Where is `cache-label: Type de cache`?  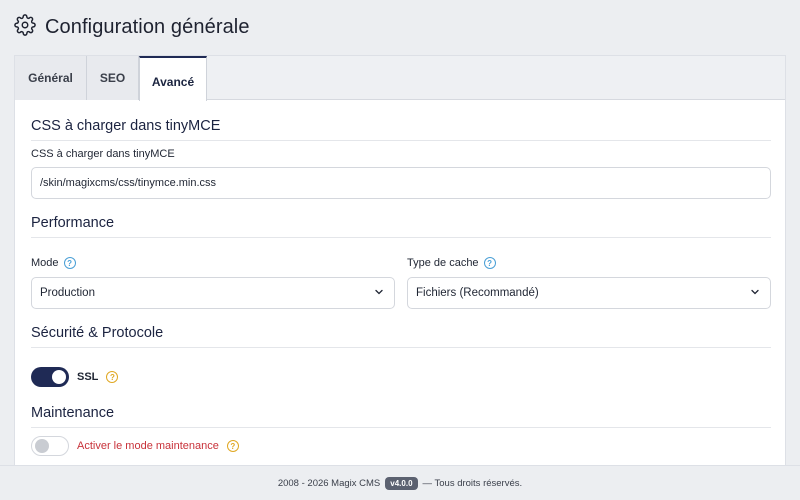 cache-label: Type de cache is located at coordinates (443, 263).